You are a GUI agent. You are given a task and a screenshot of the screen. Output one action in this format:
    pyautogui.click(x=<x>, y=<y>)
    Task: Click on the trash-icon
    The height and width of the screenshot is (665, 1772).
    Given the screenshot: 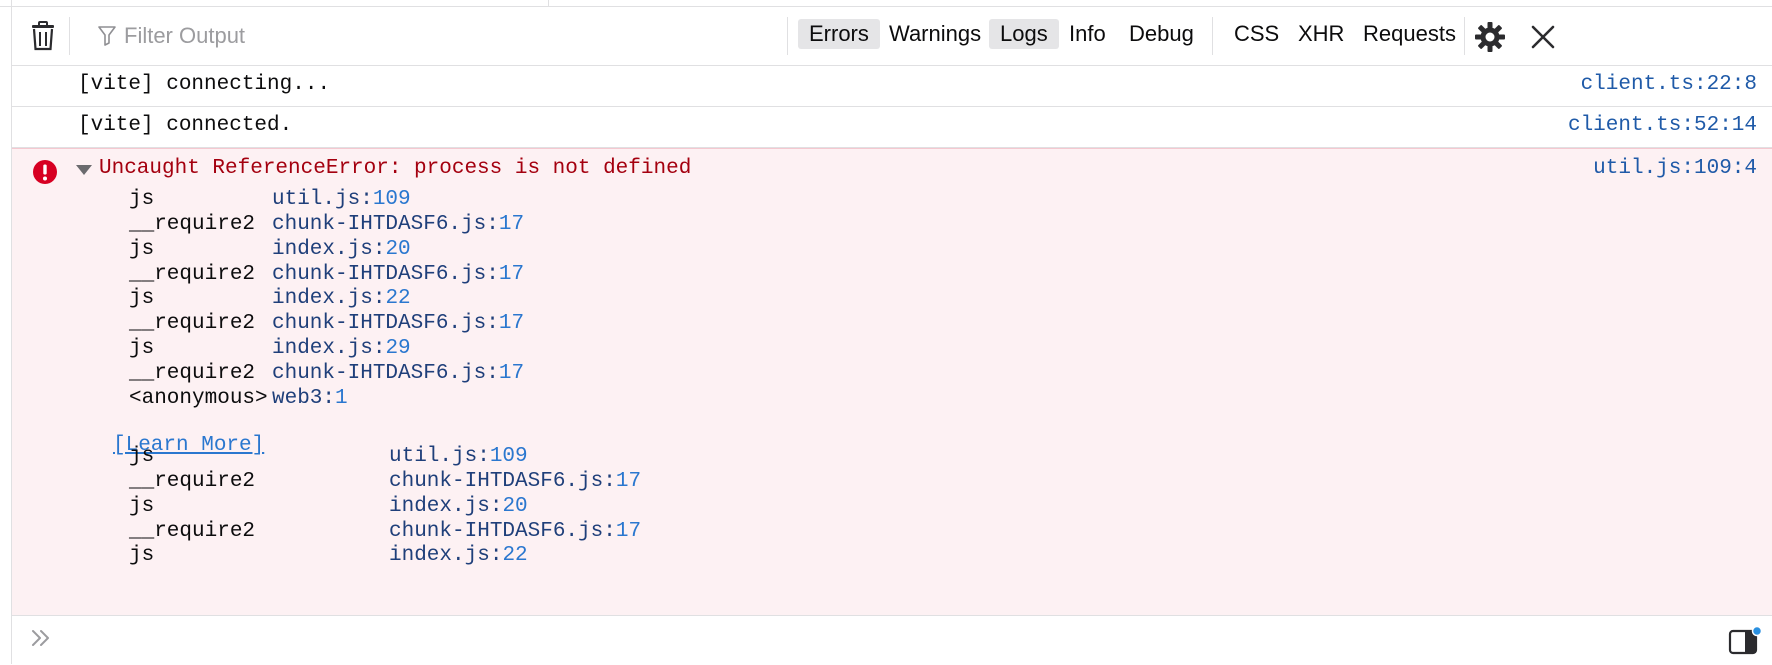 What is the action you would take?
    pyautogui.click(x=43, y=36)
    